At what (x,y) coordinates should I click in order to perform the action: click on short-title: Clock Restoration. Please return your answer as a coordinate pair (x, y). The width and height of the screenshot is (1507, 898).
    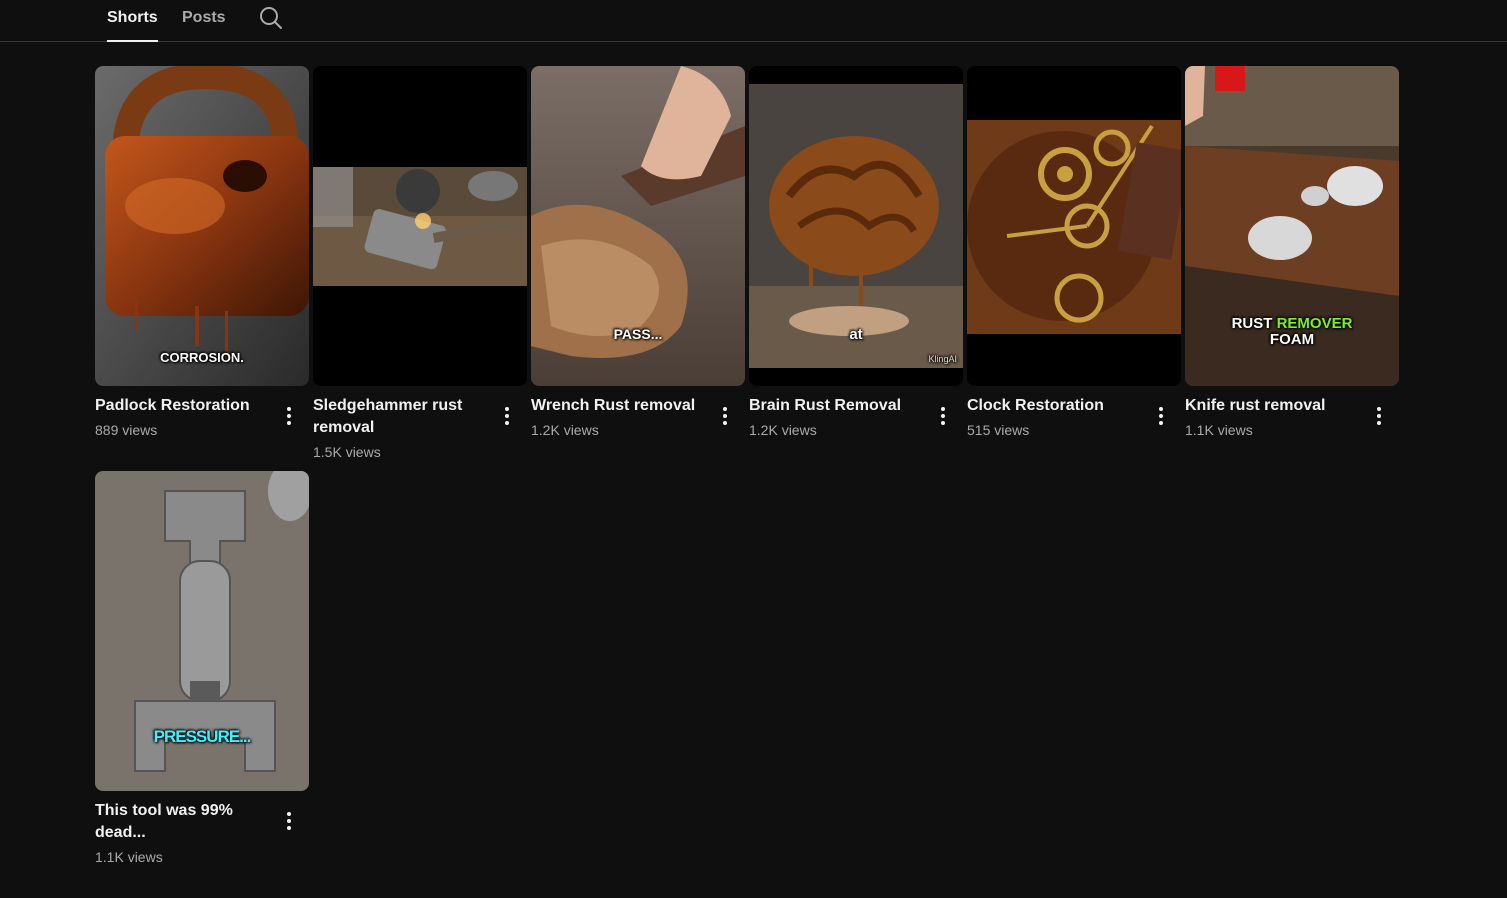
    Looking at the image, I should click on (1056, 406).